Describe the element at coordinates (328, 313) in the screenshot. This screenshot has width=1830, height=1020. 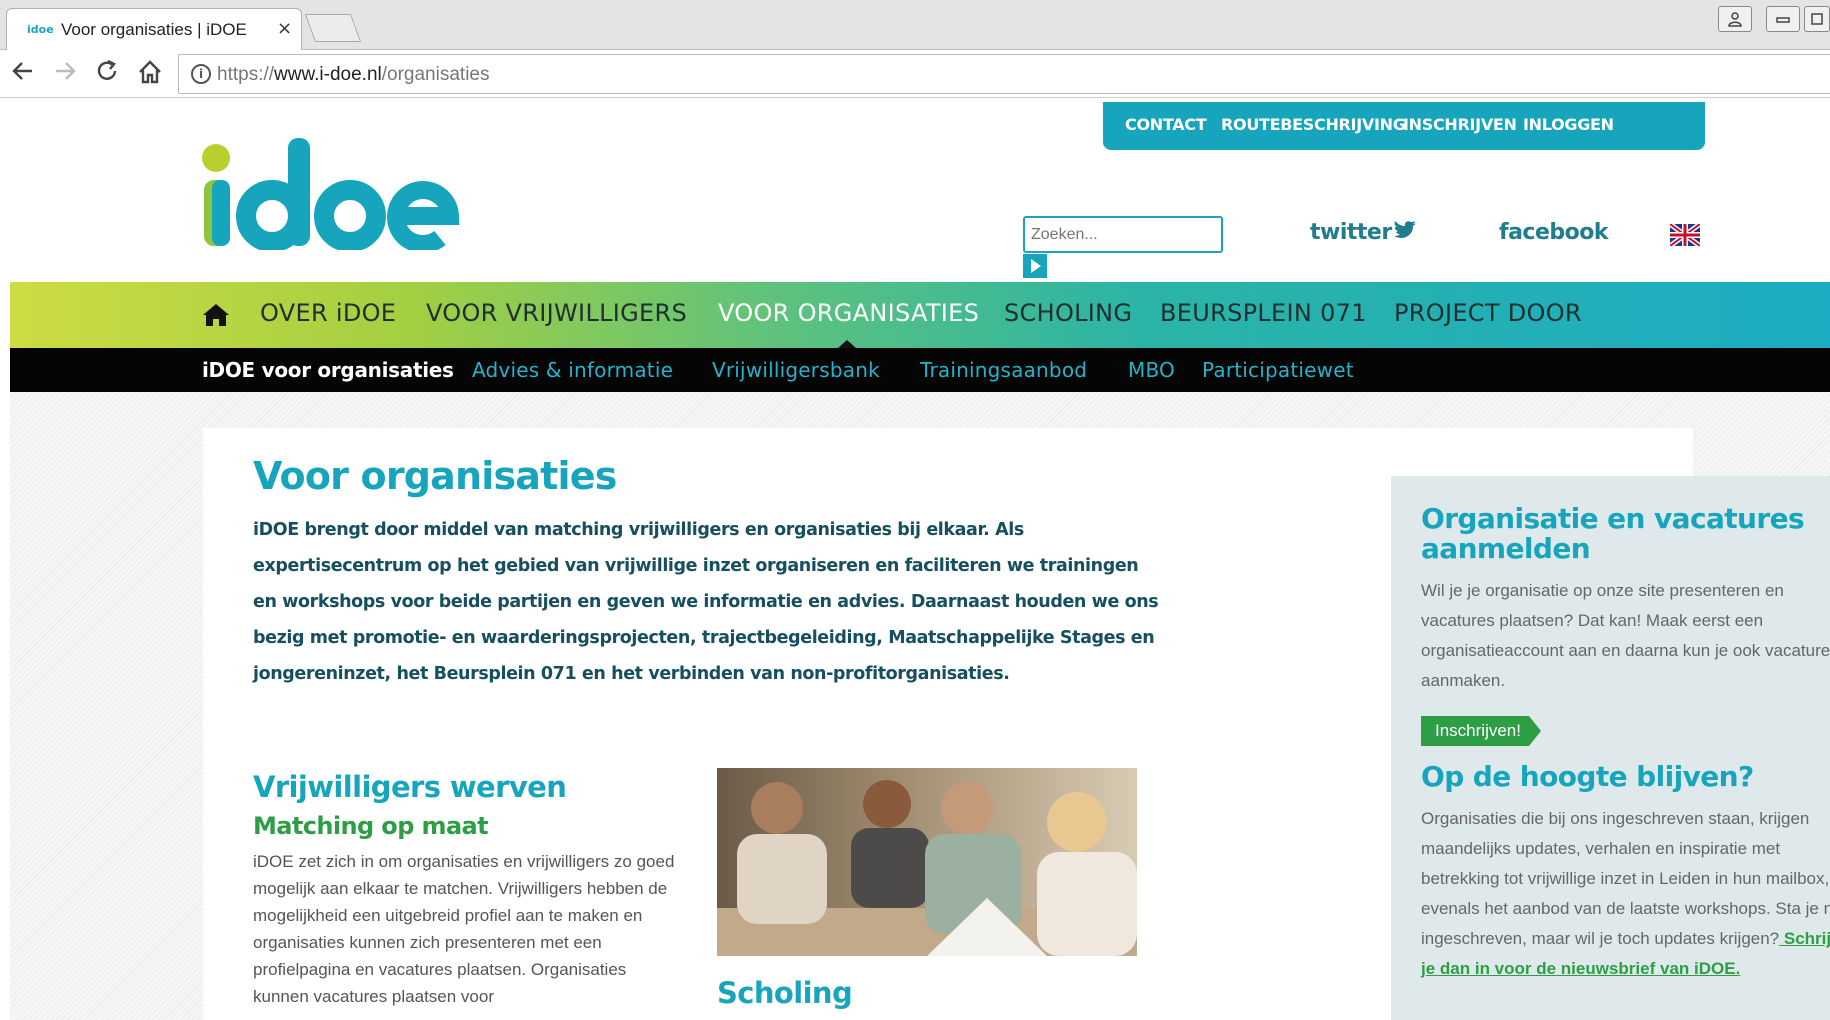
I see `nav-over-idoe: OVER iDOE` at that location.